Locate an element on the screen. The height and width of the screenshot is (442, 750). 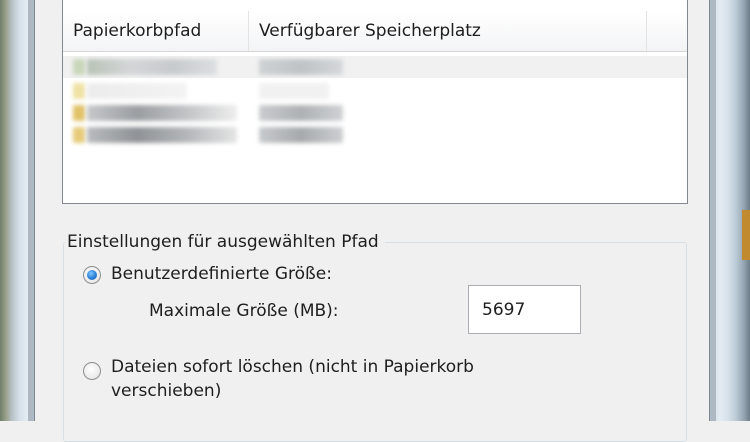
window-border-right is located at coordinates (712, 210).